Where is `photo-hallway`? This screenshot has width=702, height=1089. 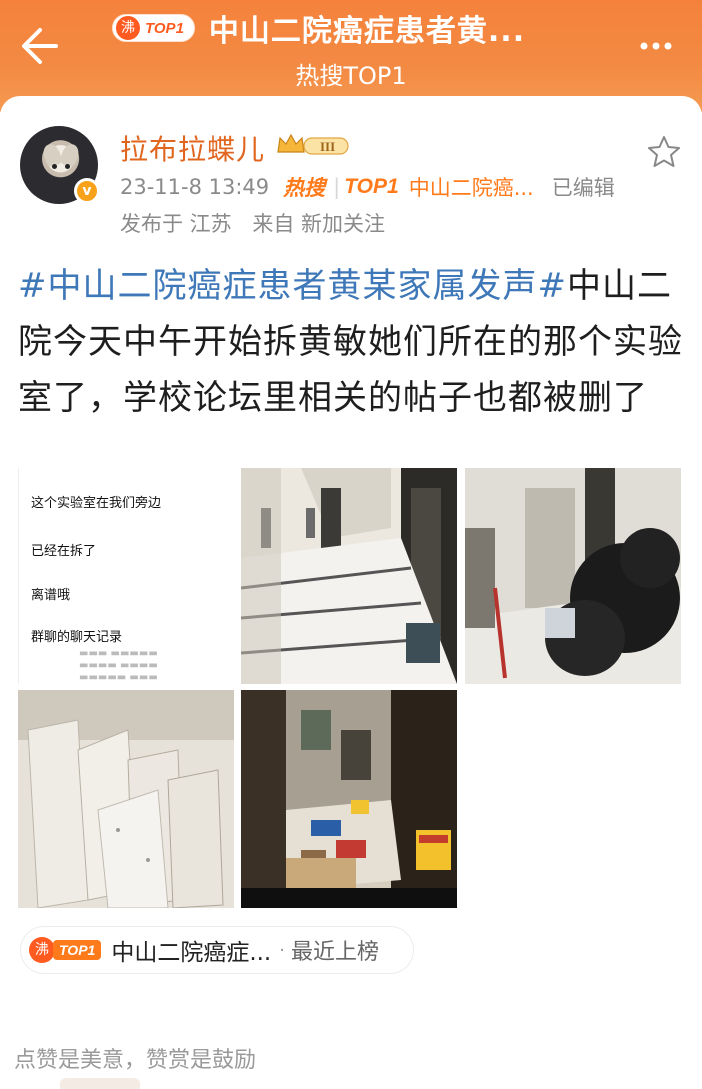
photo-hallway is located at coordinates (349, 576).